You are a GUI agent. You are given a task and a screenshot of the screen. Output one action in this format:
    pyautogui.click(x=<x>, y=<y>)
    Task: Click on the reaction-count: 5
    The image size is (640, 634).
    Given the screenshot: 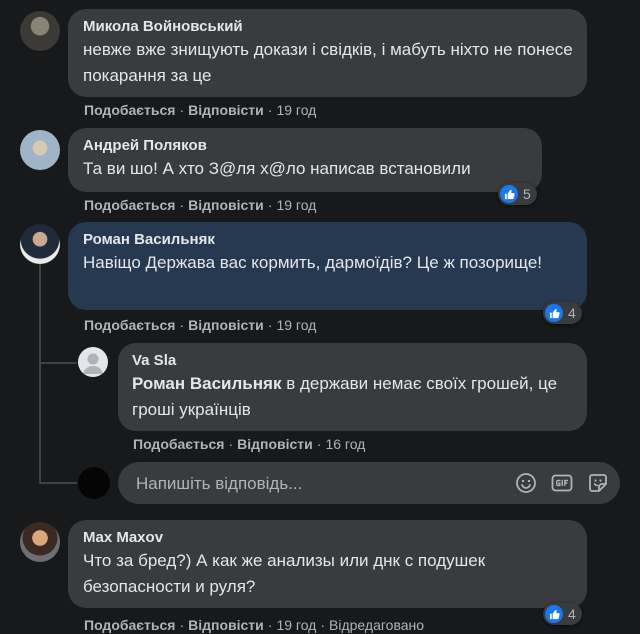 What is the action you would take?
    pyautogui.click(x=527, y=194)
    